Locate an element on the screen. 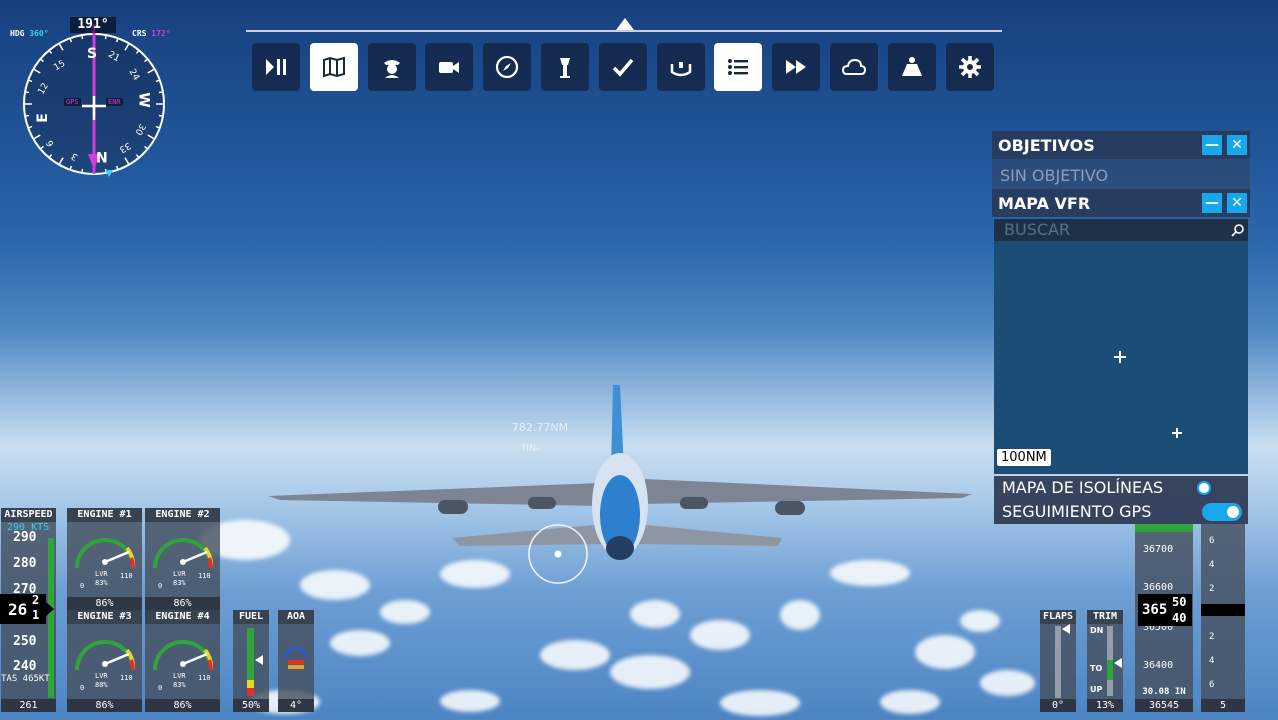 The width and height of the screenshot is (1278, 720). weather-button is located at coordinates (854, 67).